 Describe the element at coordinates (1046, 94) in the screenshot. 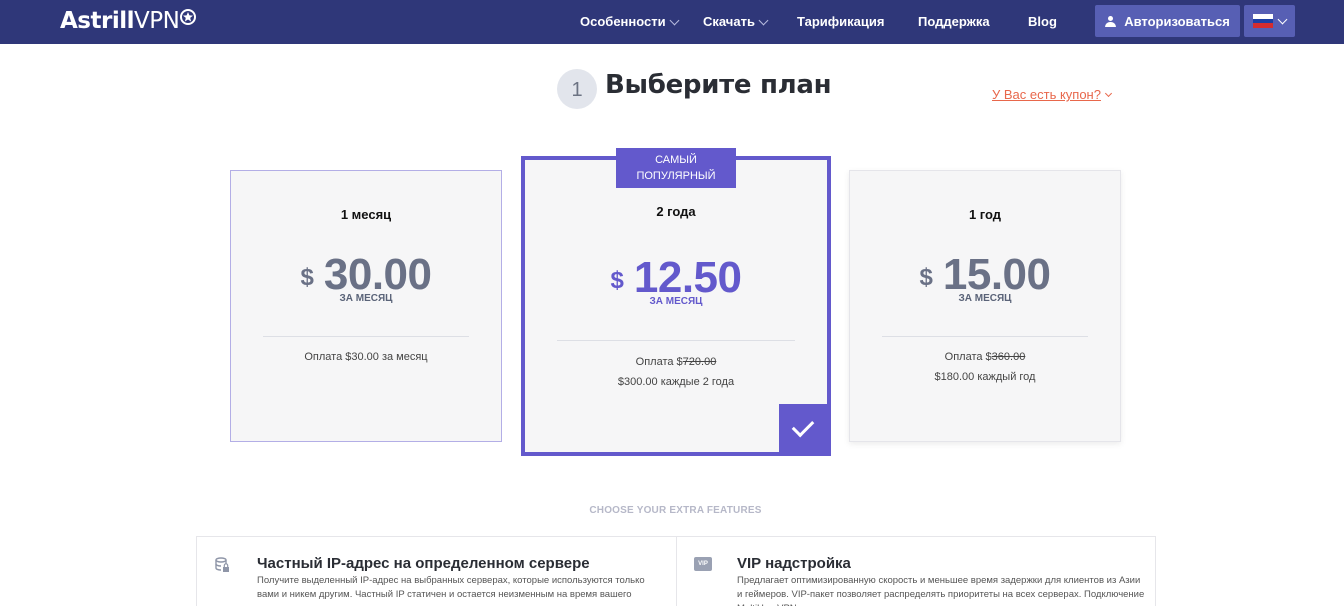

I see `coupon-link-label: У Вас есть купон?` at that location.